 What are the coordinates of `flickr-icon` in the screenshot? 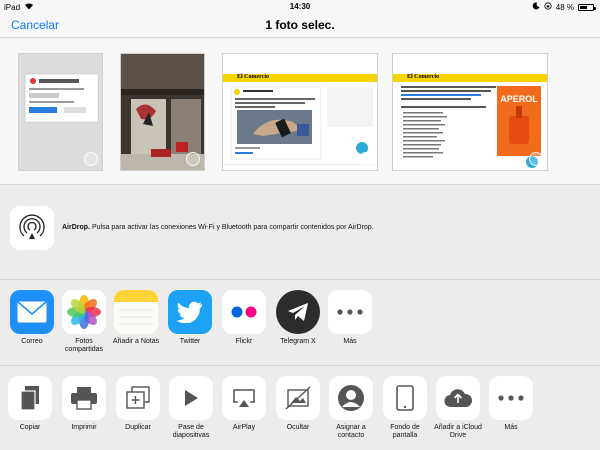 It's located at (244, 312).